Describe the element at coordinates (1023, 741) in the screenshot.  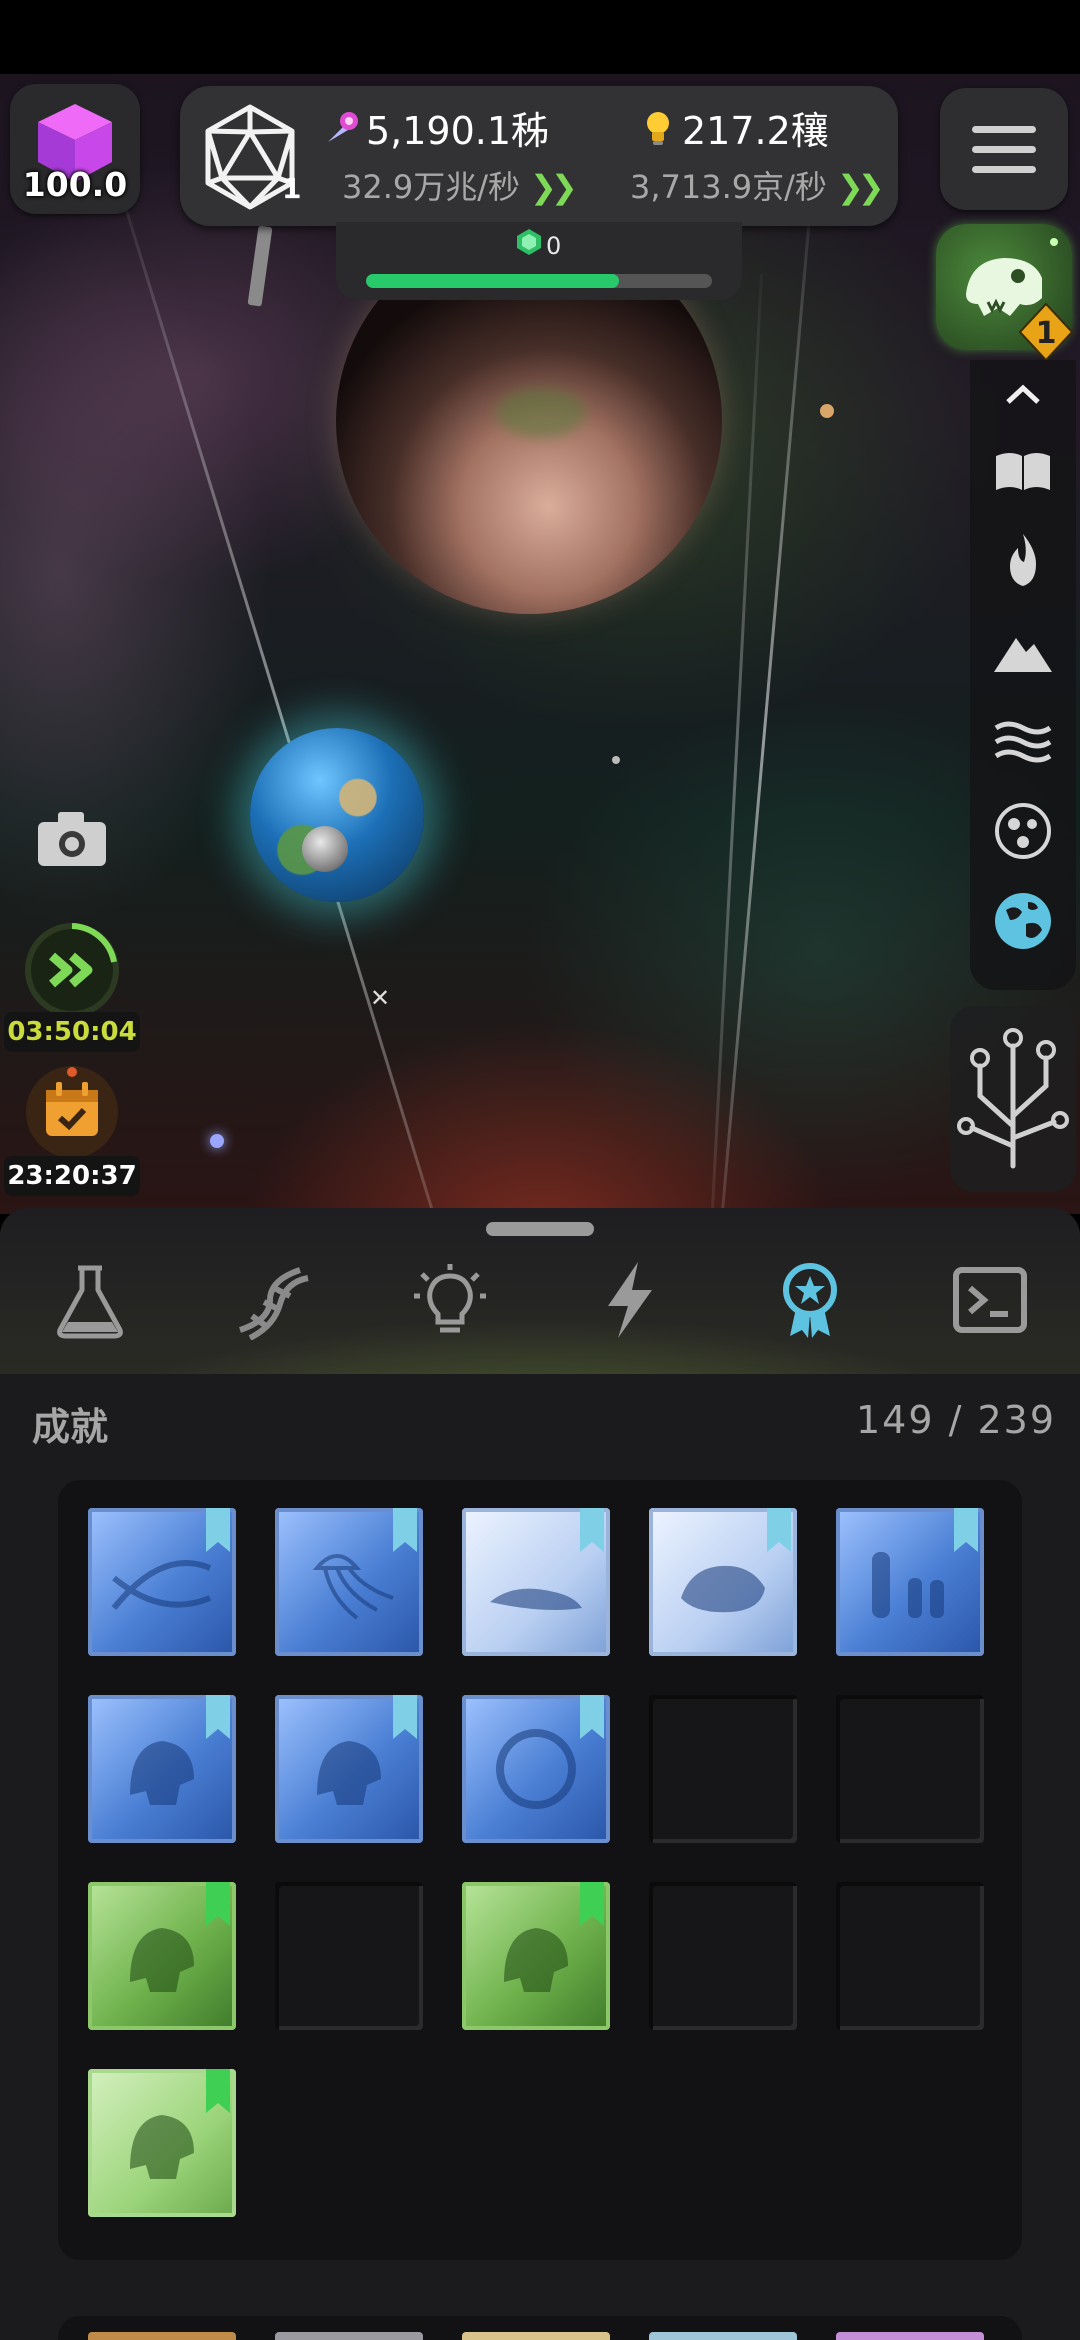
I see `waves-icon` at that location.